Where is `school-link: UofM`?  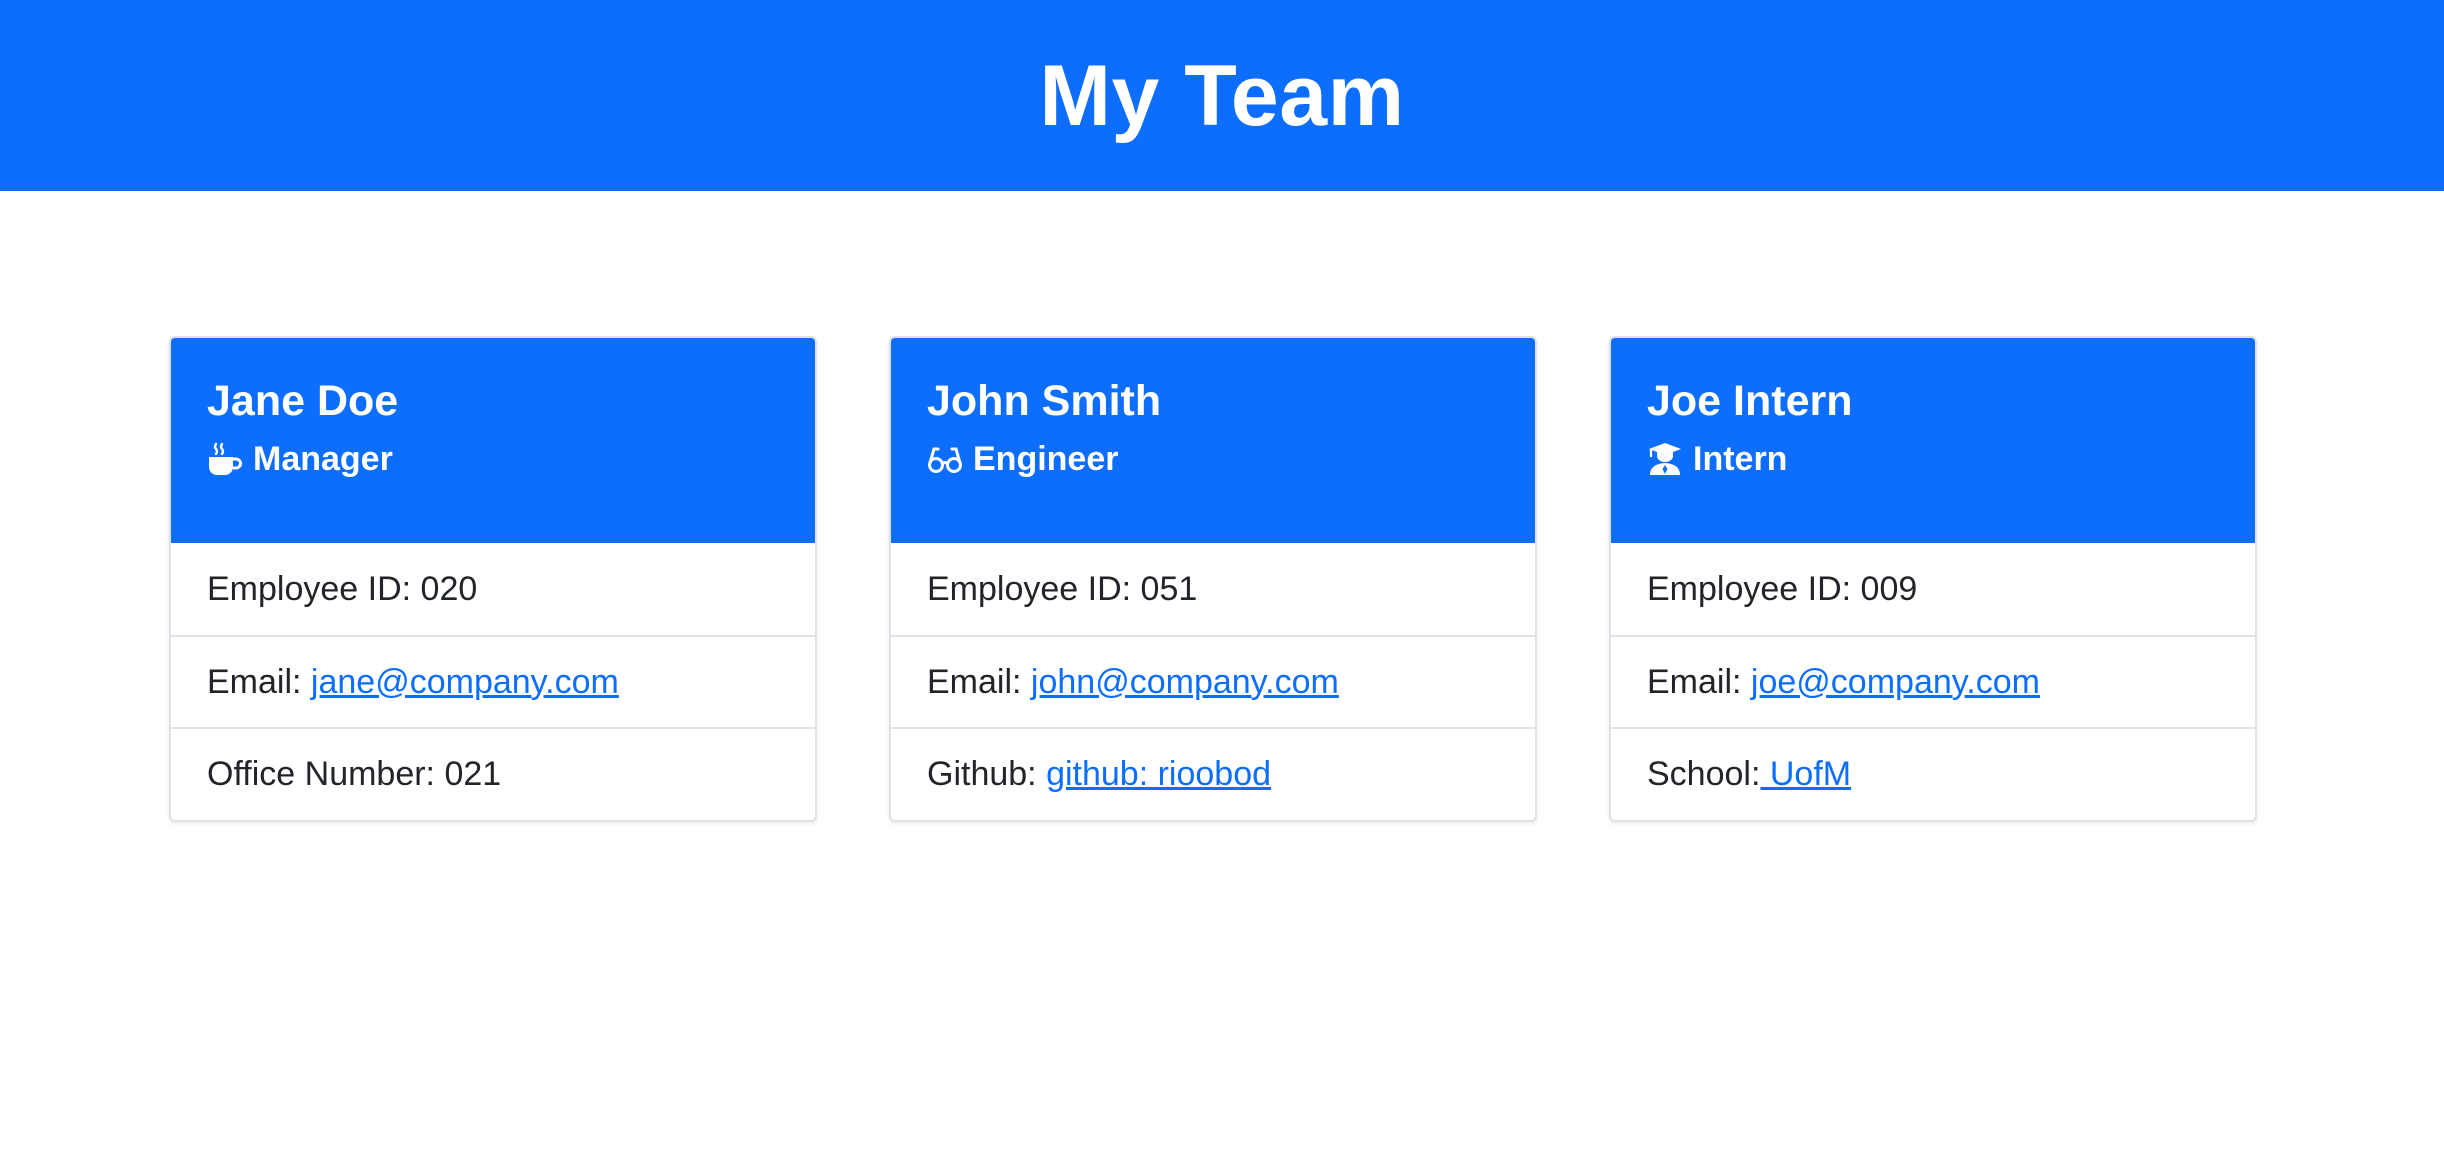 school-link: UofM is located at coordinates (1805, 774).